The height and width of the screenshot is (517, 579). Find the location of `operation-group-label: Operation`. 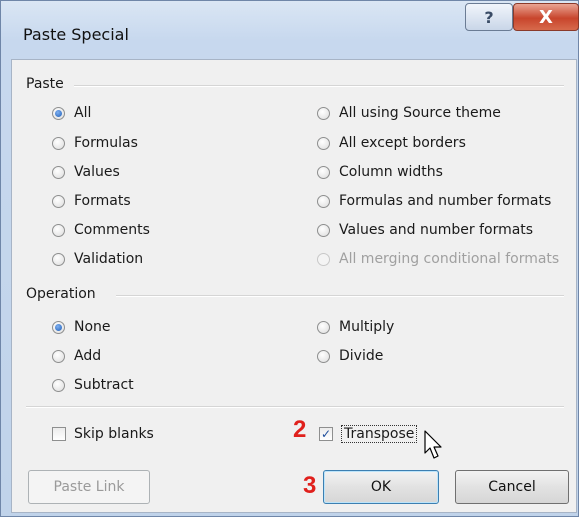

operation-group-label: Operation is located at coordinates (61, 294).